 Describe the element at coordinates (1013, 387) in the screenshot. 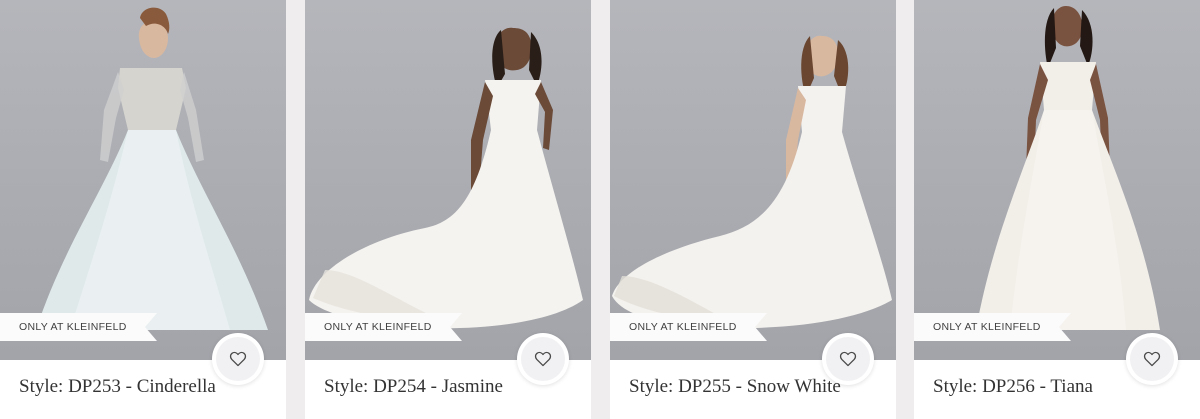

I see `product-title: Style: DP256 - Tiana` at that location.